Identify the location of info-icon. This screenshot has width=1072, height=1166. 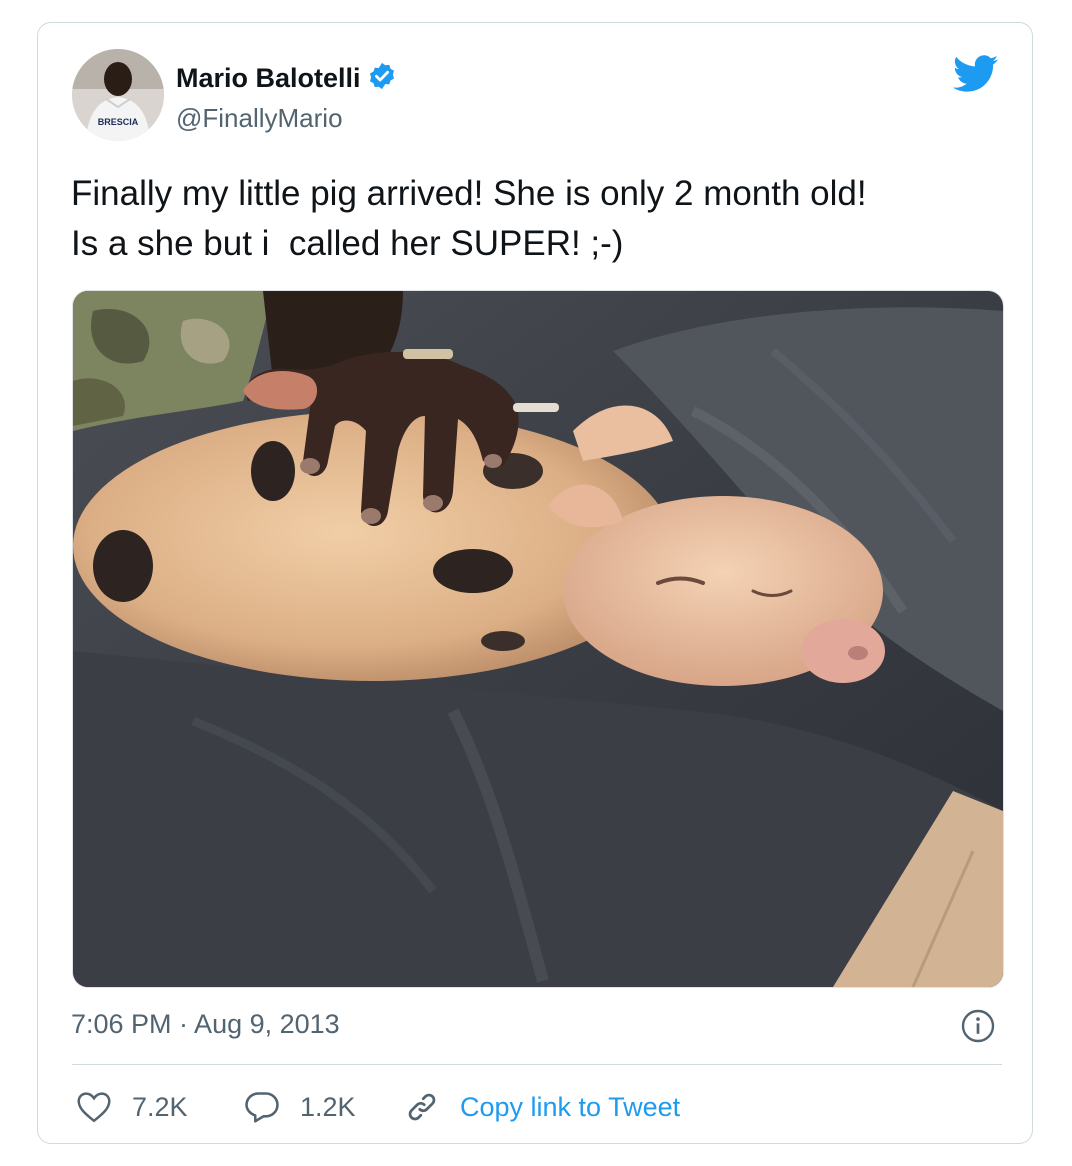
(978, 1028).